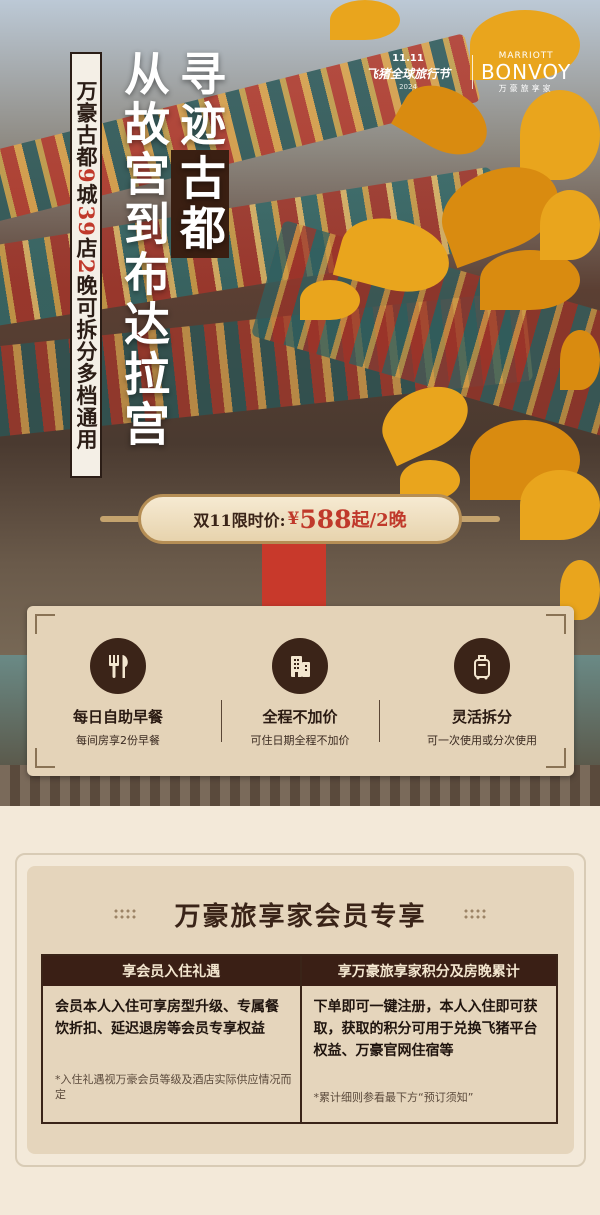  What do you see at coordinates (482, 740) in the screenshot?
I see `feature-subtitle: 可一次使用或分次使用` at bounding box center [482, 740].